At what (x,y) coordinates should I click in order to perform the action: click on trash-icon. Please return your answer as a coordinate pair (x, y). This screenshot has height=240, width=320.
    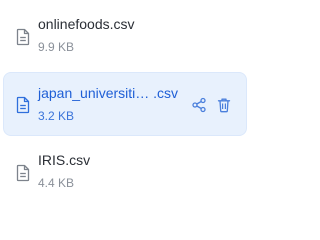
    Looking at the image, I should click on (224, 105).